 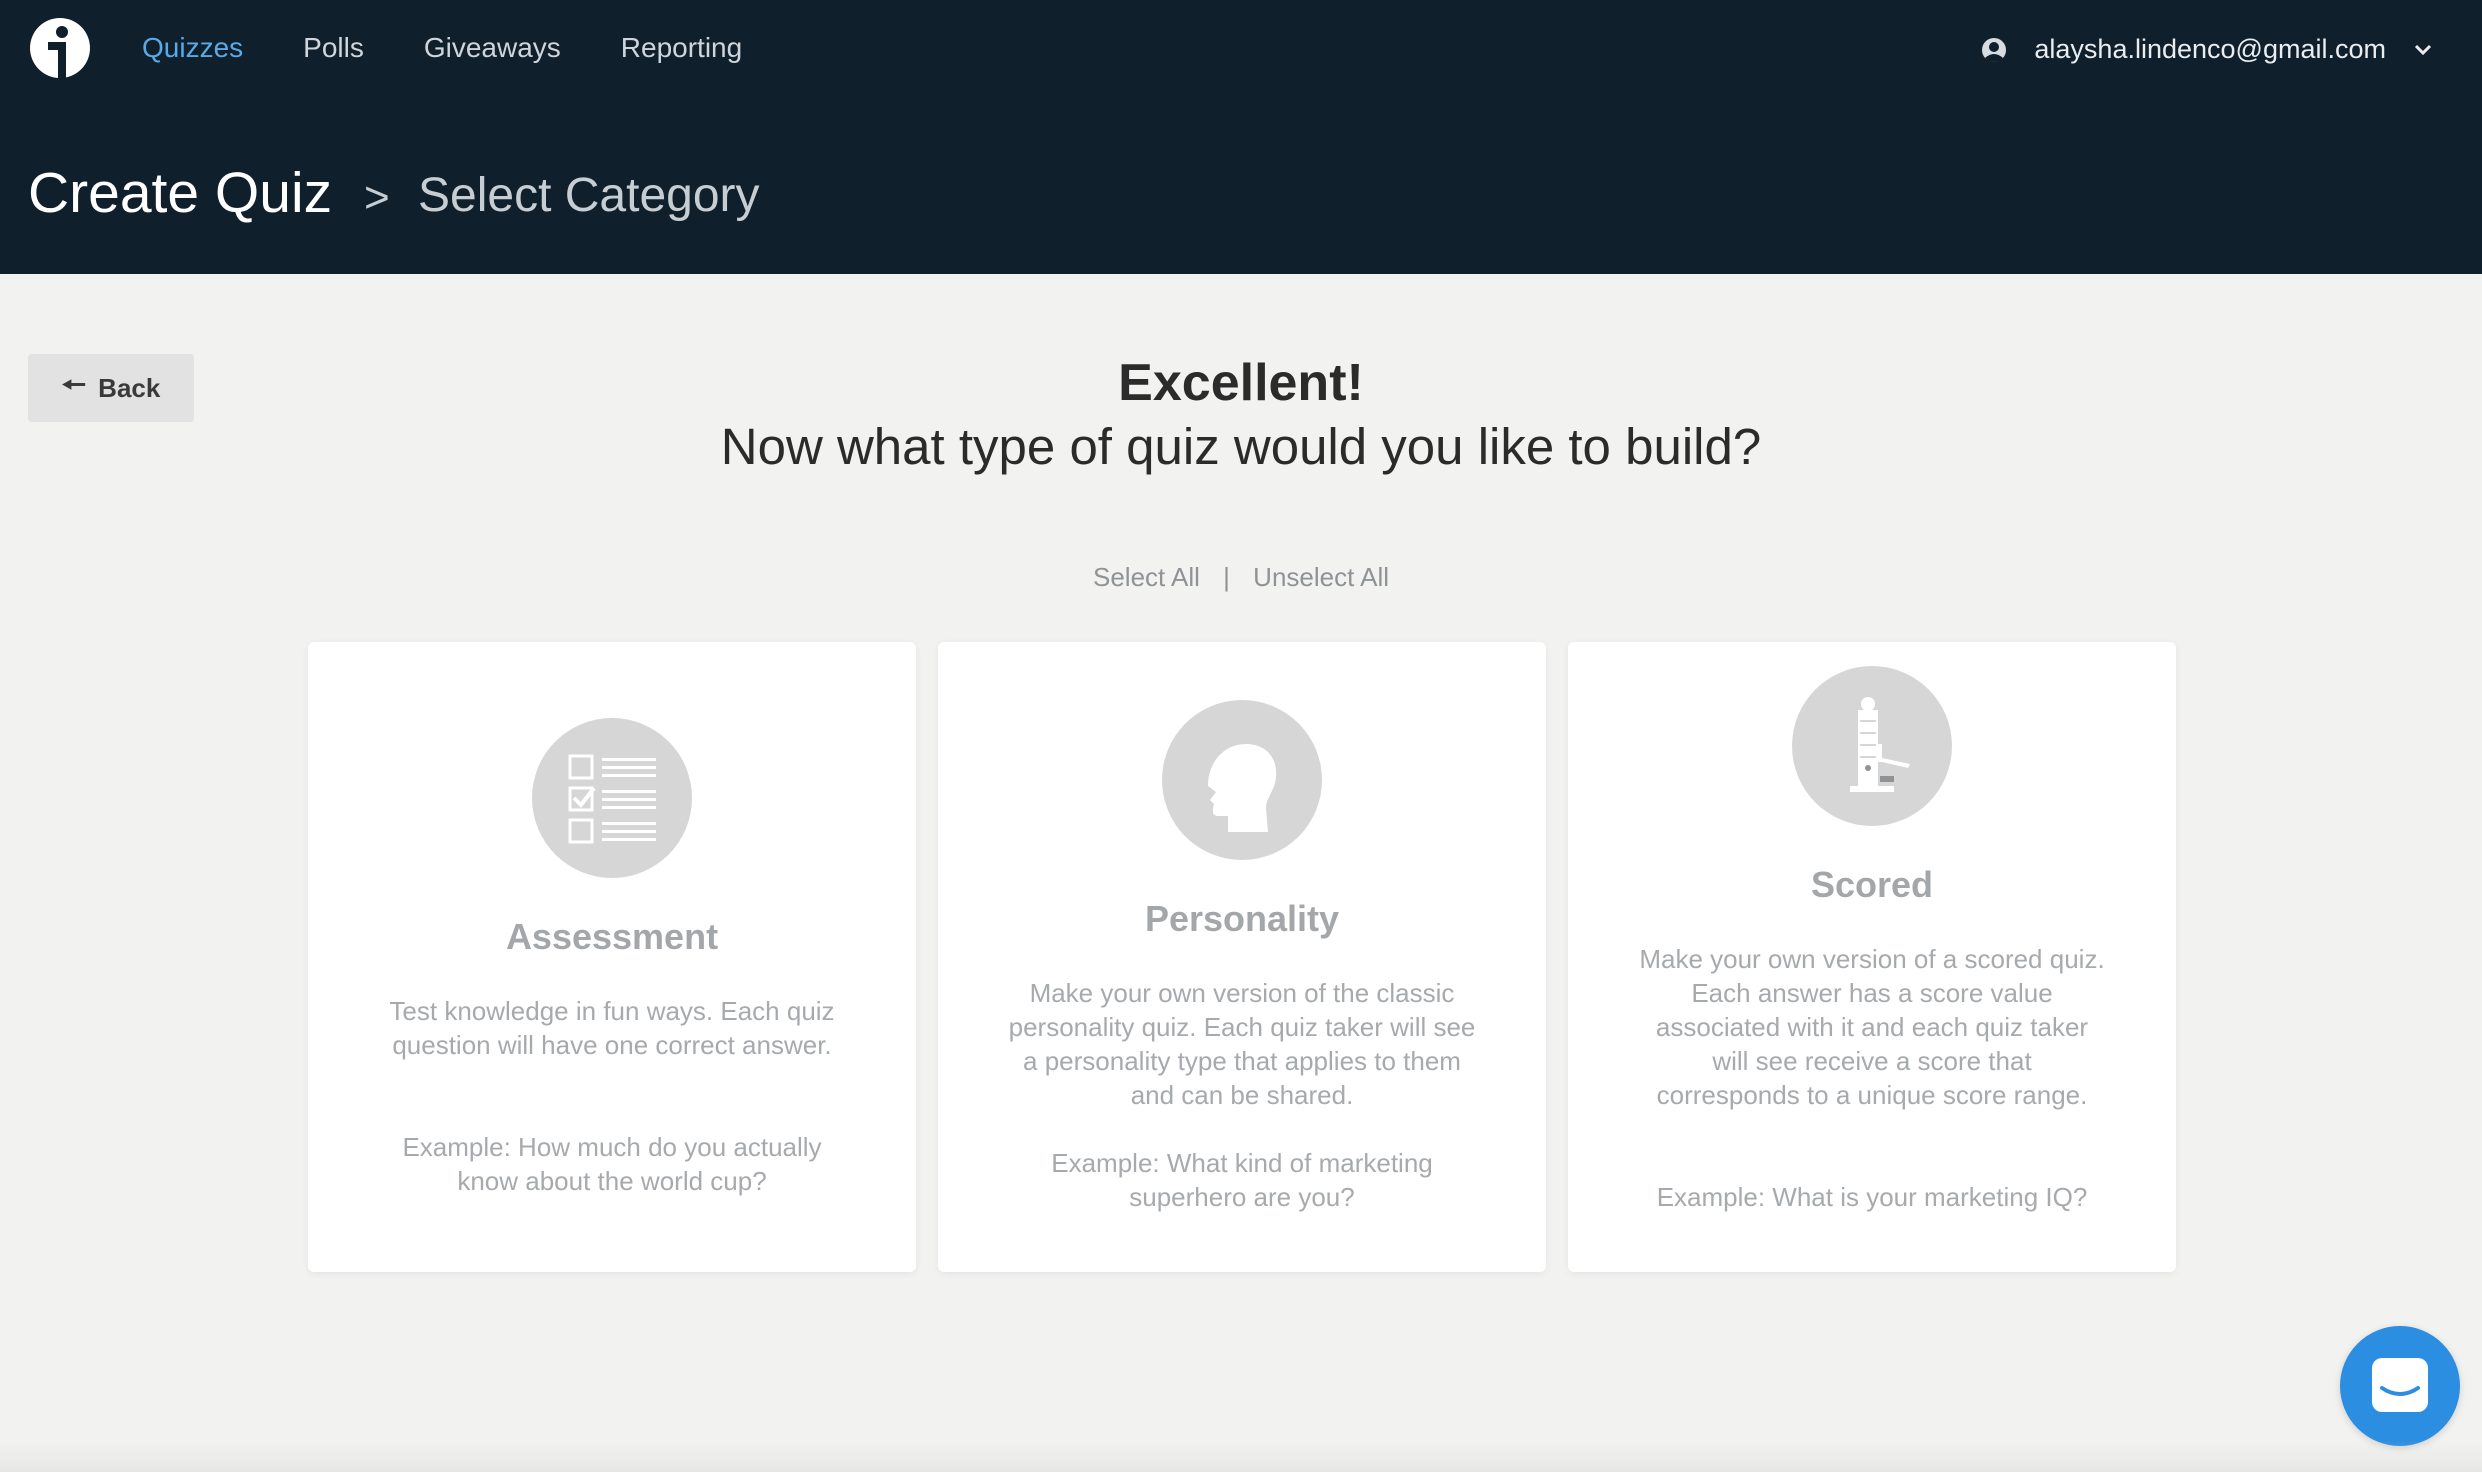 What do you see at coordinates (612, 936) in the screenshot?
I see `card-title: Assessment` at bounding box center [612, 936].